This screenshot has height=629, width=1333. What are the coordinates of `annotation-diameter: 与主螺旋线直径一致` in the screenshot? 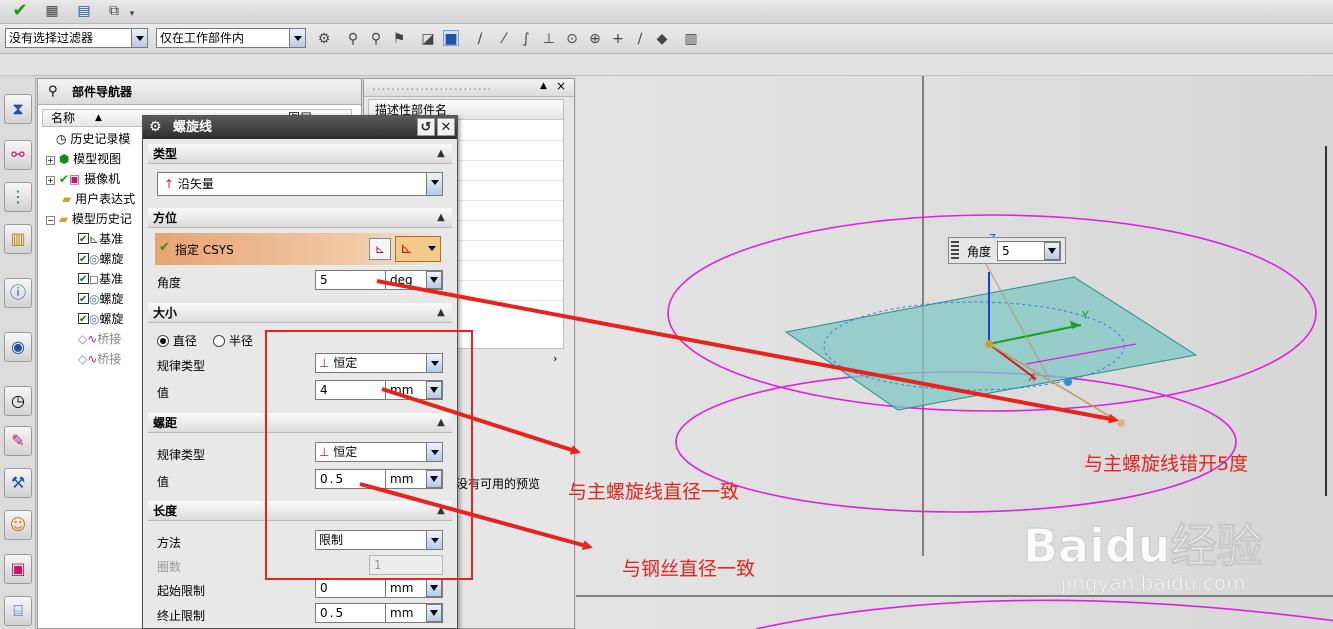 It's located at (654, 492).